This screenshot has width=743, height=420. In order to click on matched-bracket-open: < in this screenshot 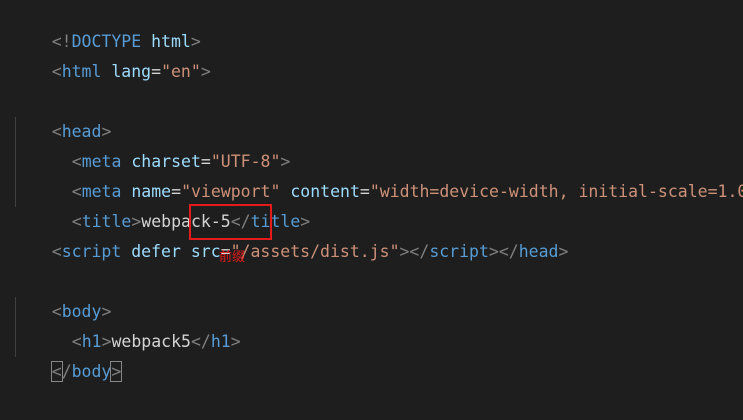, I will do `click(56, 371)`.